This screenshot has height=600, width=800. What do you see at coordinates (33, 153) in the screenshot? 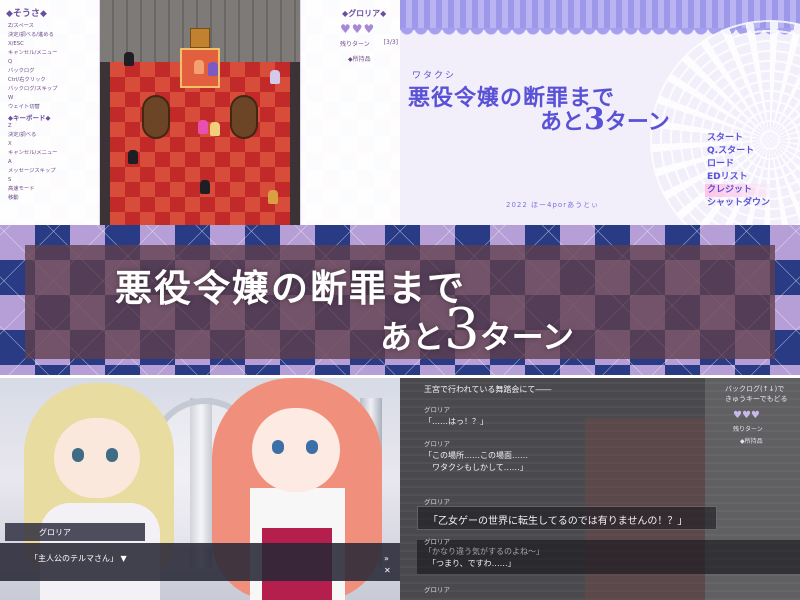
I see `keyboard-item: キャンセル/メニュー` at bounding box center [33, 153].